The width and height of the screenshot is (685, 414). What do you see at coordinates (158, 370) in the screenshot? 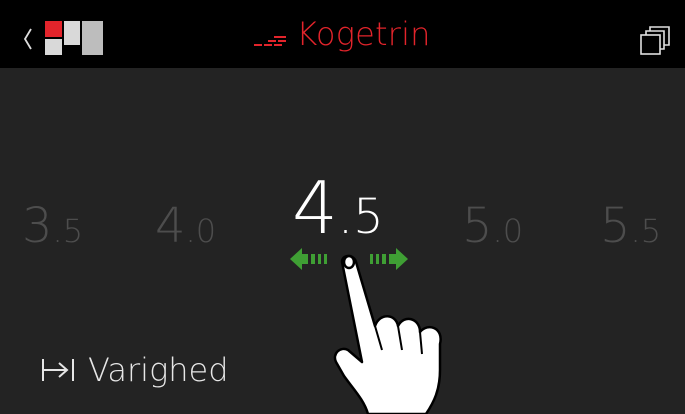
I see `duration-label: Varighed` at bounding box center [158, 370].